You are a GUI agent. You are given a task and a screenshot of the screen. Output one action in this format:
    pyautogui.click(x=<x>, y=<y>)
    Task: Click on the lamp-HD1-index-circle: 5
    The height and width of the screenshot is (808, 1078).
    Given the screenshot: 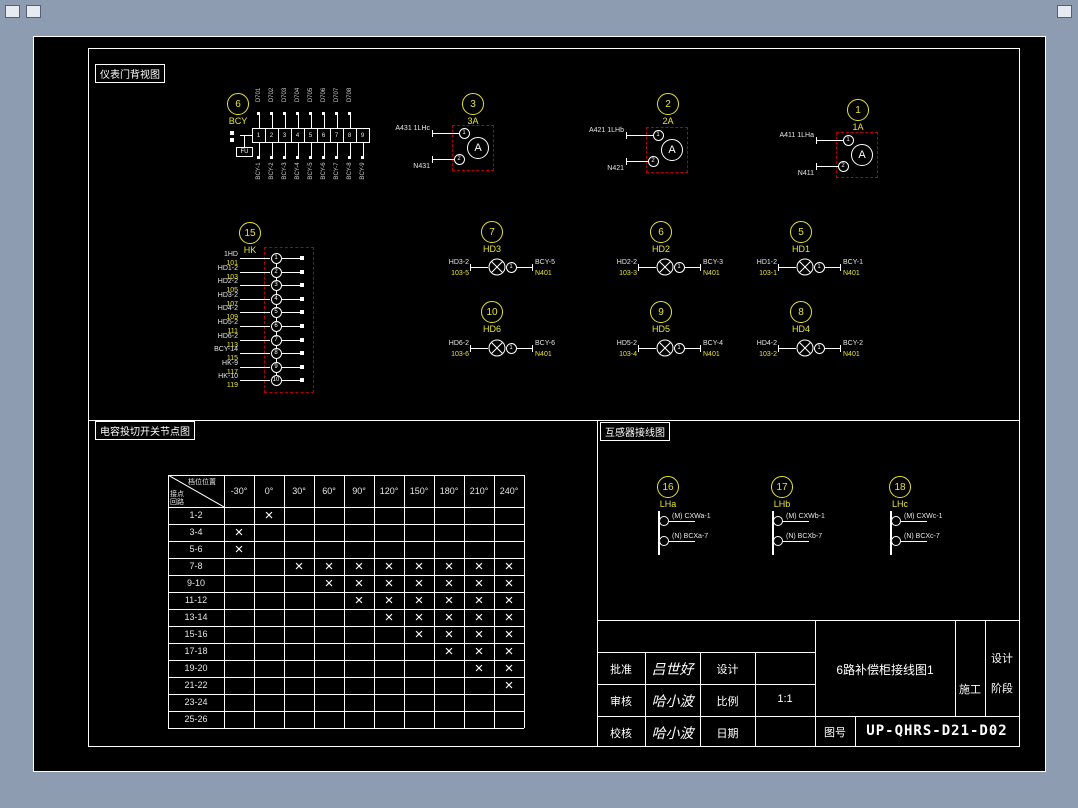 What is the action you would take?
    pyautogui.click(x=801, y=232)
    